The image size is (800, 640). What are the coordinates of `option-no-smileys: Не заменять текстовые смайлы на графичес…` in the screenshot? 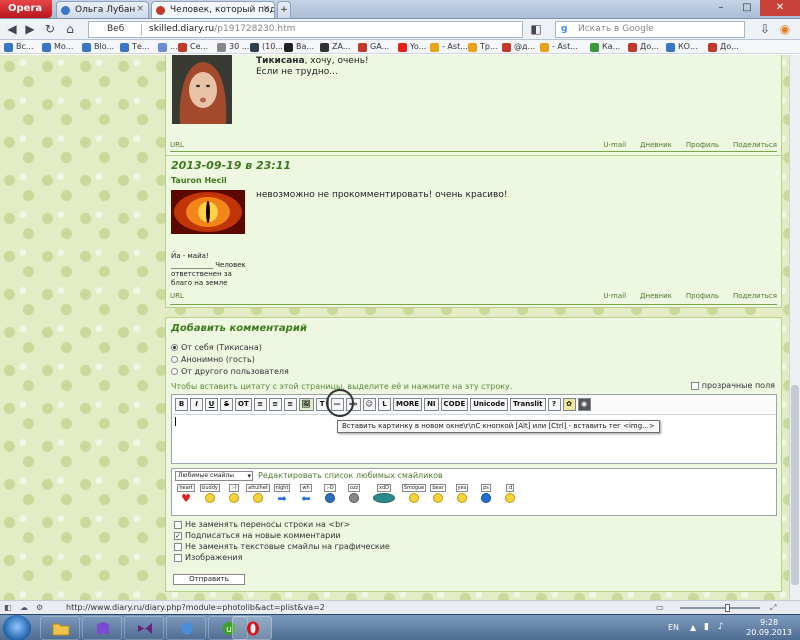 It's located at (282, 546).